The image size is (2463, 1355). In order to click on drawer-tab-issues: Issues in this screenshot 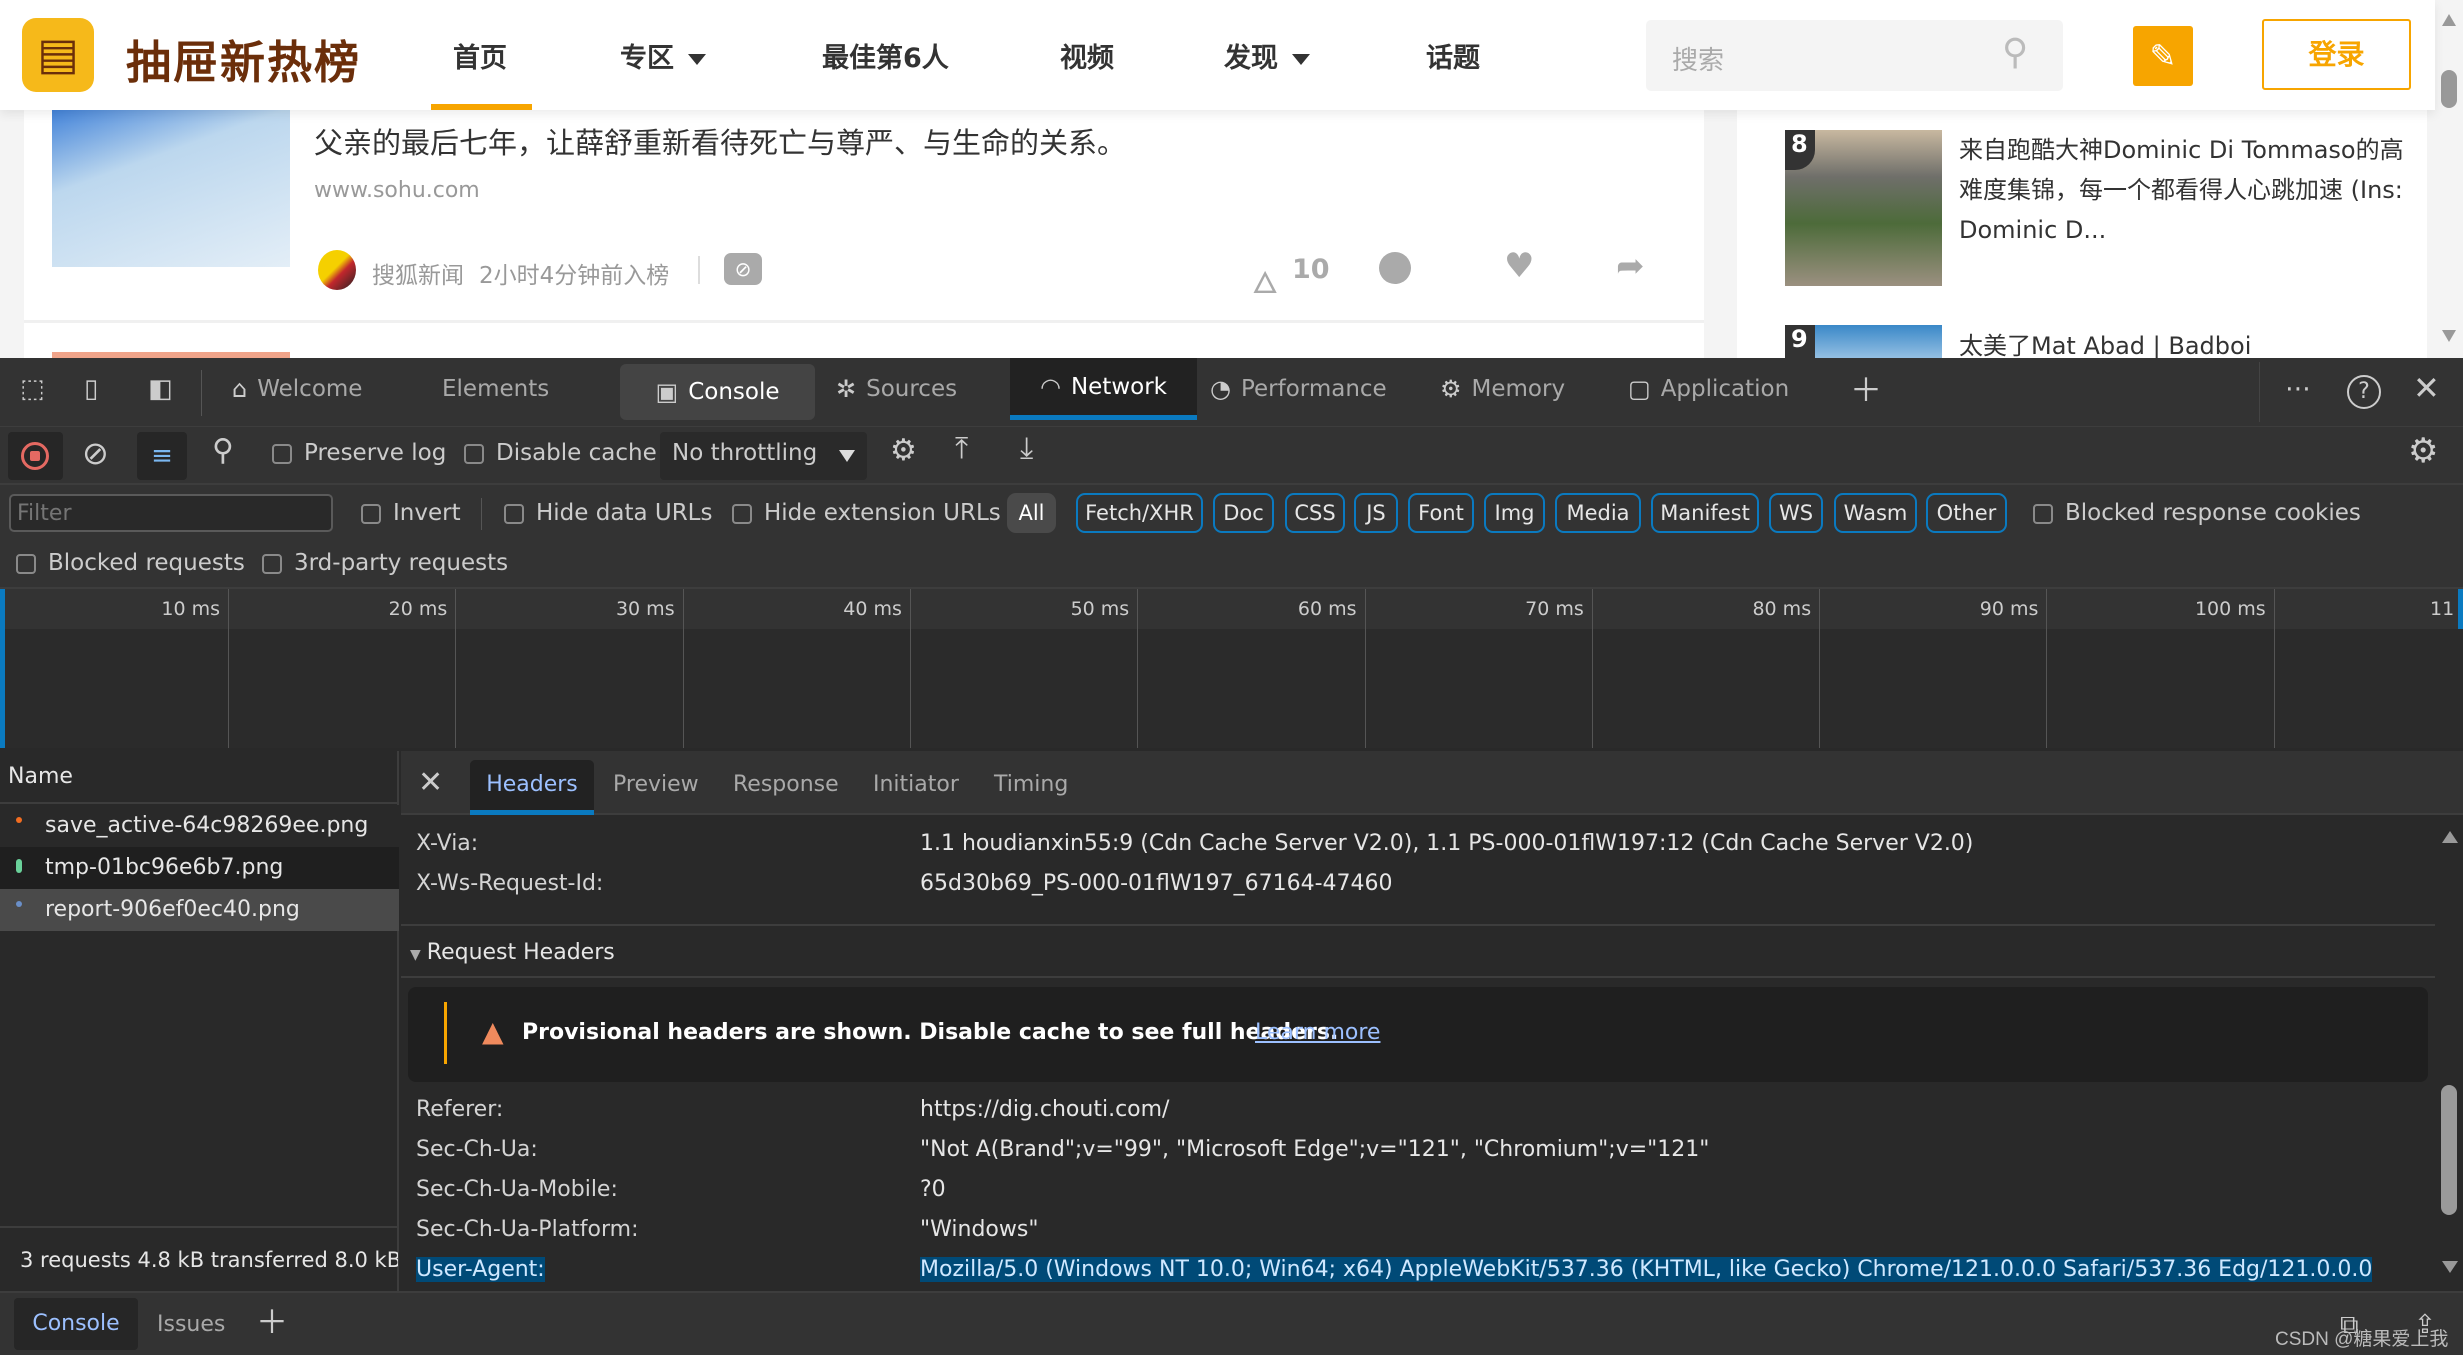, I will do `click(191, 1324)`.